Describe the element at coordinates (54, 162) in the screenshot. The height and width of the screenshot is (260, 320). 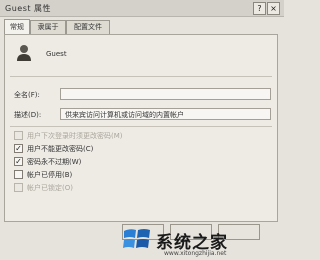
I see `checkbox-label: 密码永不过期(W)` at that location.